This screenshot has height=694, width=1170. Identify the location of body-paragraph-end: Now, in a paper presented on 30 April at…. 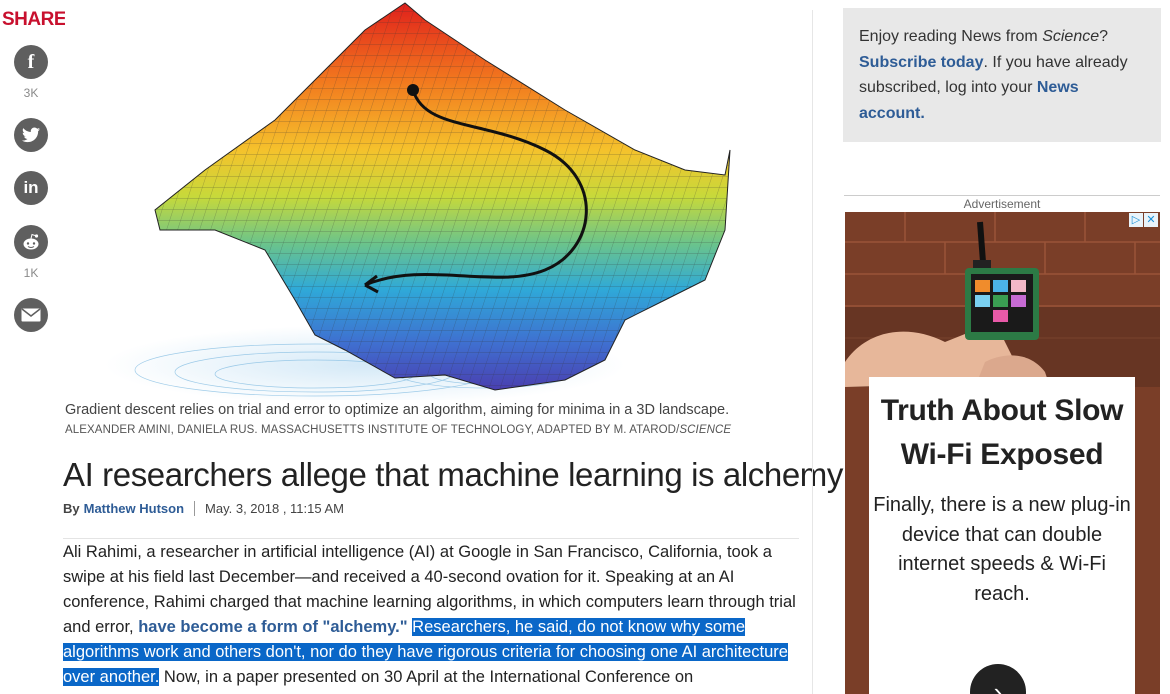
(426, 677).